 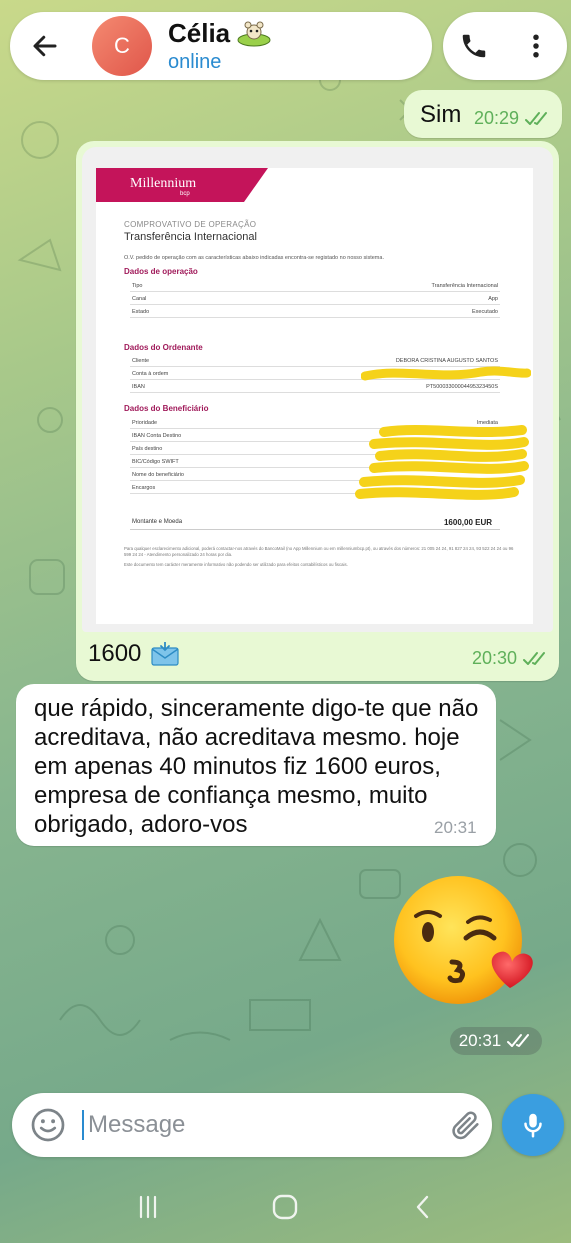 I want to click on row-value: Imediata, so click(x=487, y=423).